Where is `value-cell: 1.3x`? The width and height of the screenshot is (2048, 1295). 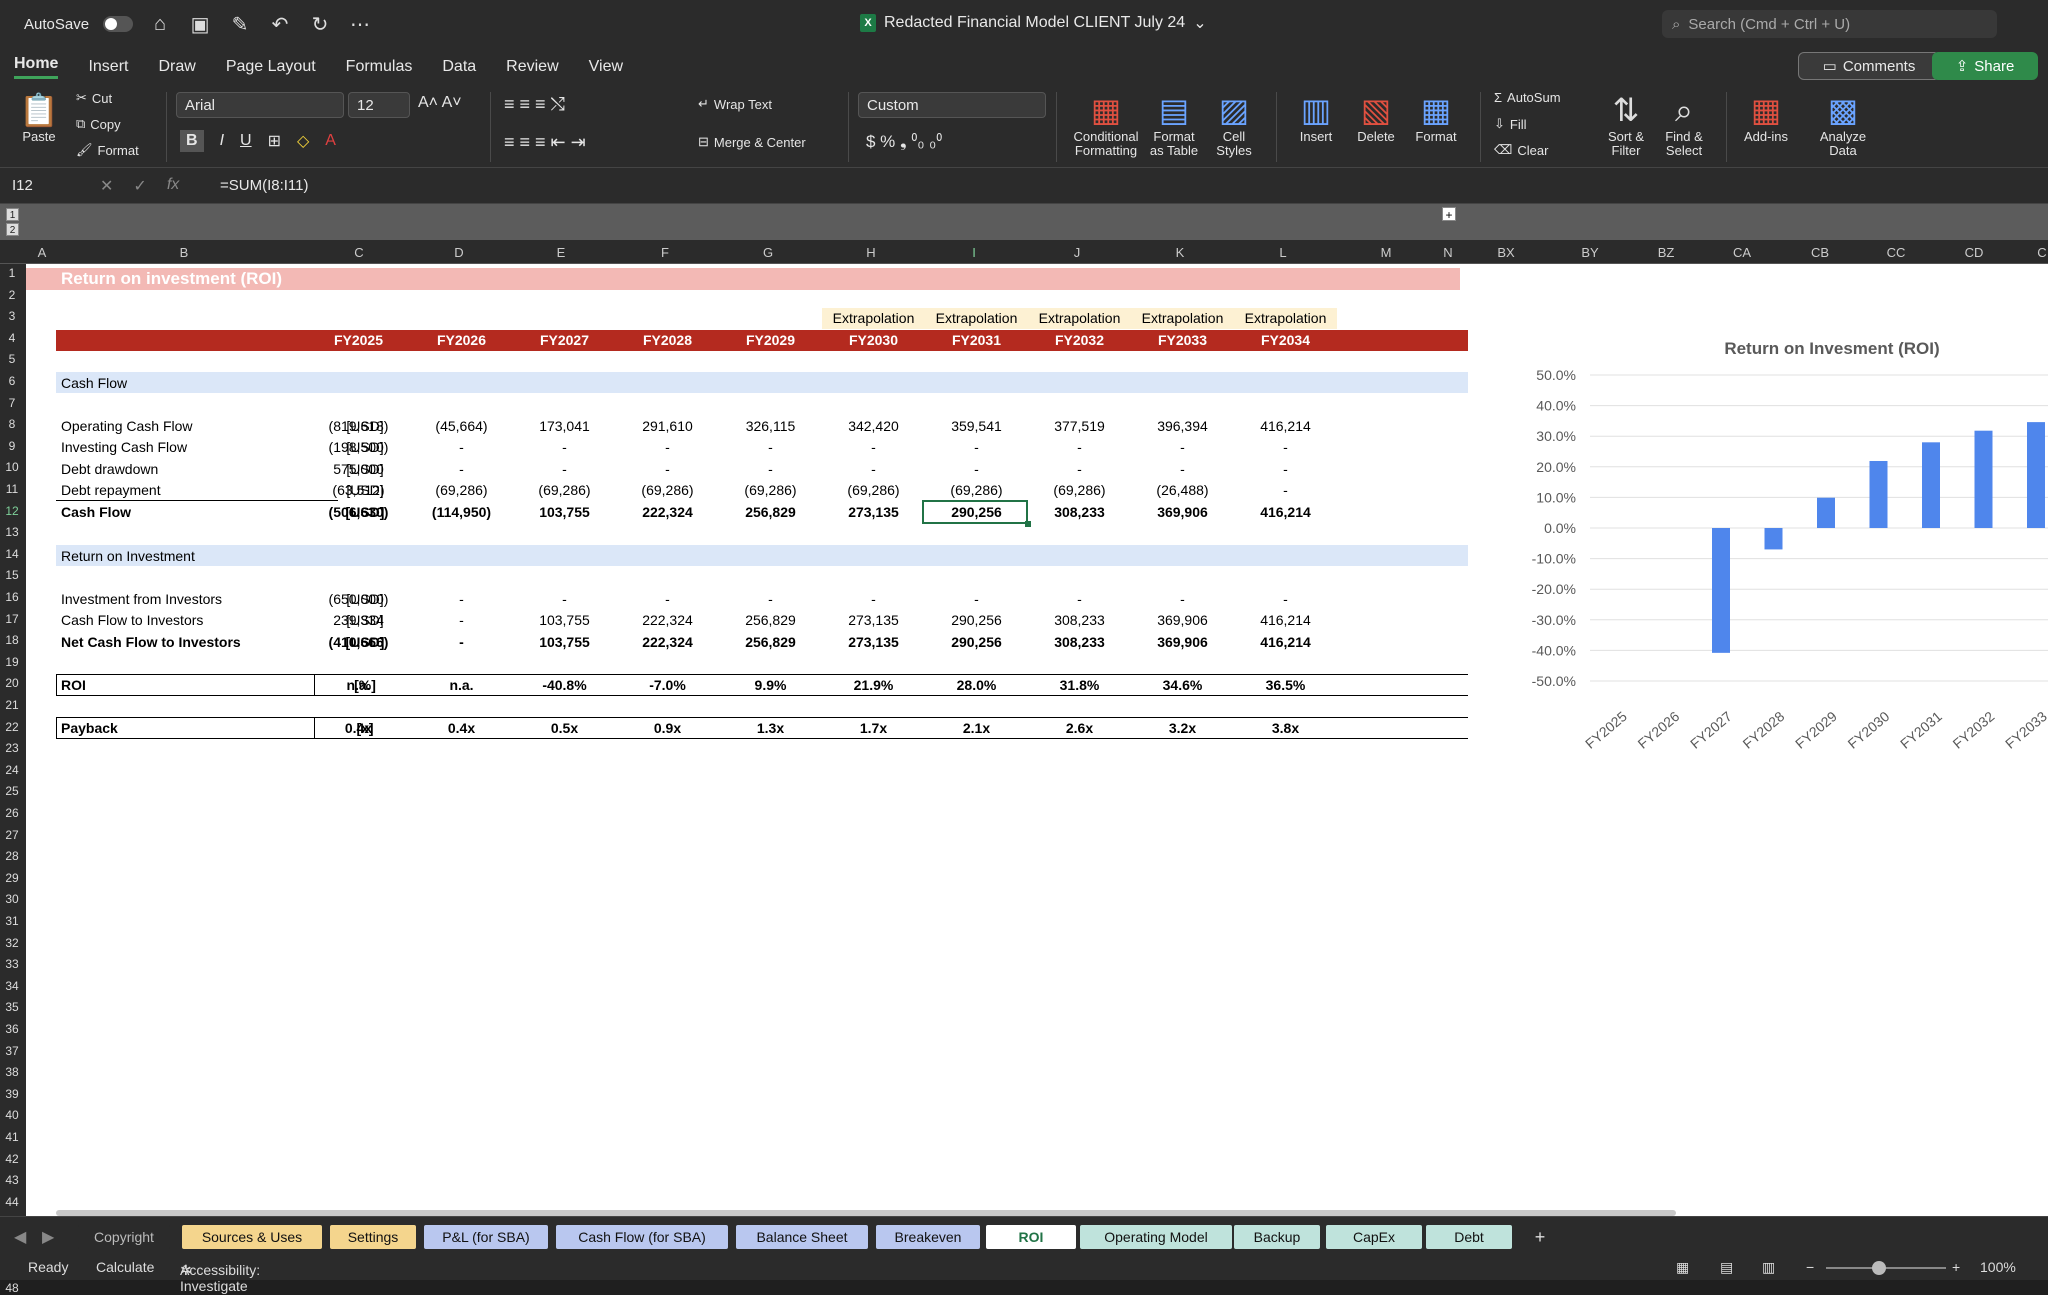 value-cell: 1.3x is located at coordinates (770, 728).